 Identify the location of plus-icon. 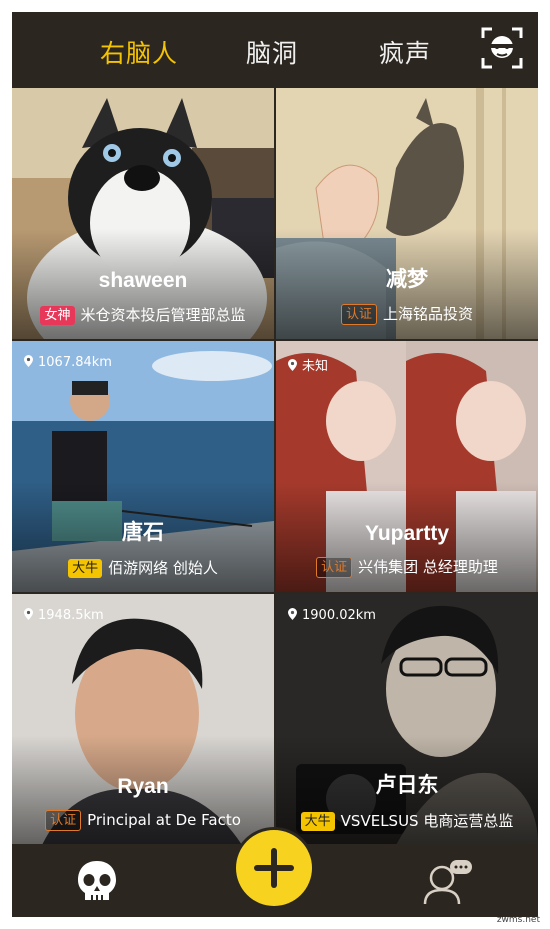
(274, 868).